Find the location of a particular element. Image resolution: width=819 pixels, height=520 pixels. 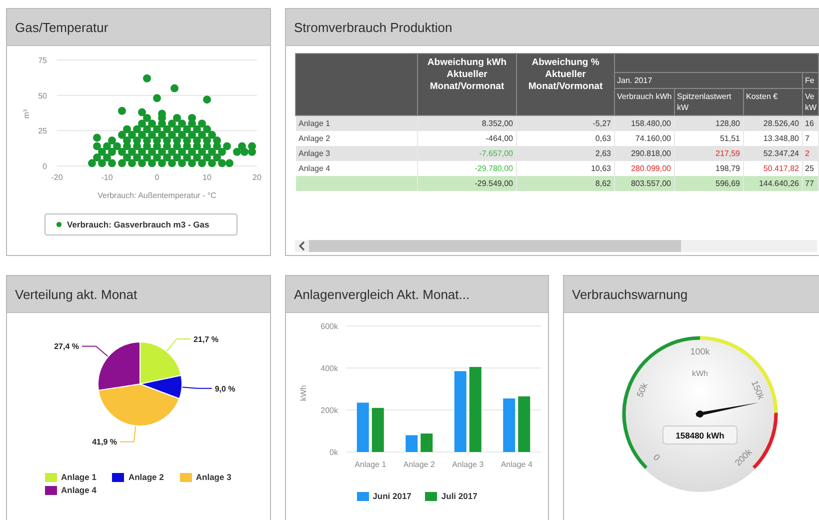

tick-label: 50k is located at coordinates (642, 390).